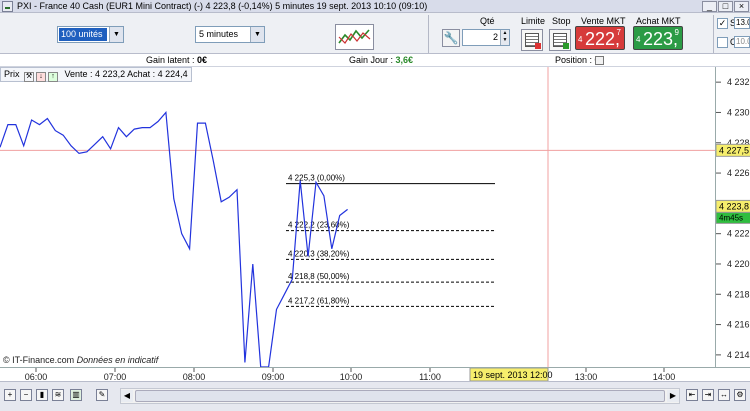 Image resolution: width=750 pixels, height=411 pixels. What do you see at coordinates (127, 396) in the screenshot?
I see `scroll-left-icon: ◀` at bounding box center [127, 396].